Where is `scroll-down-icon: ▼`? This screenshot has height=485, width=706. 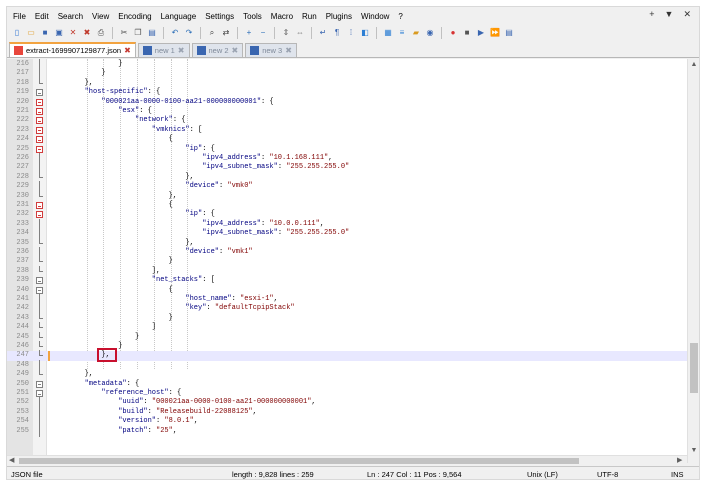
scroll-down-icon: ▼ is located at coordinates (694, 450).